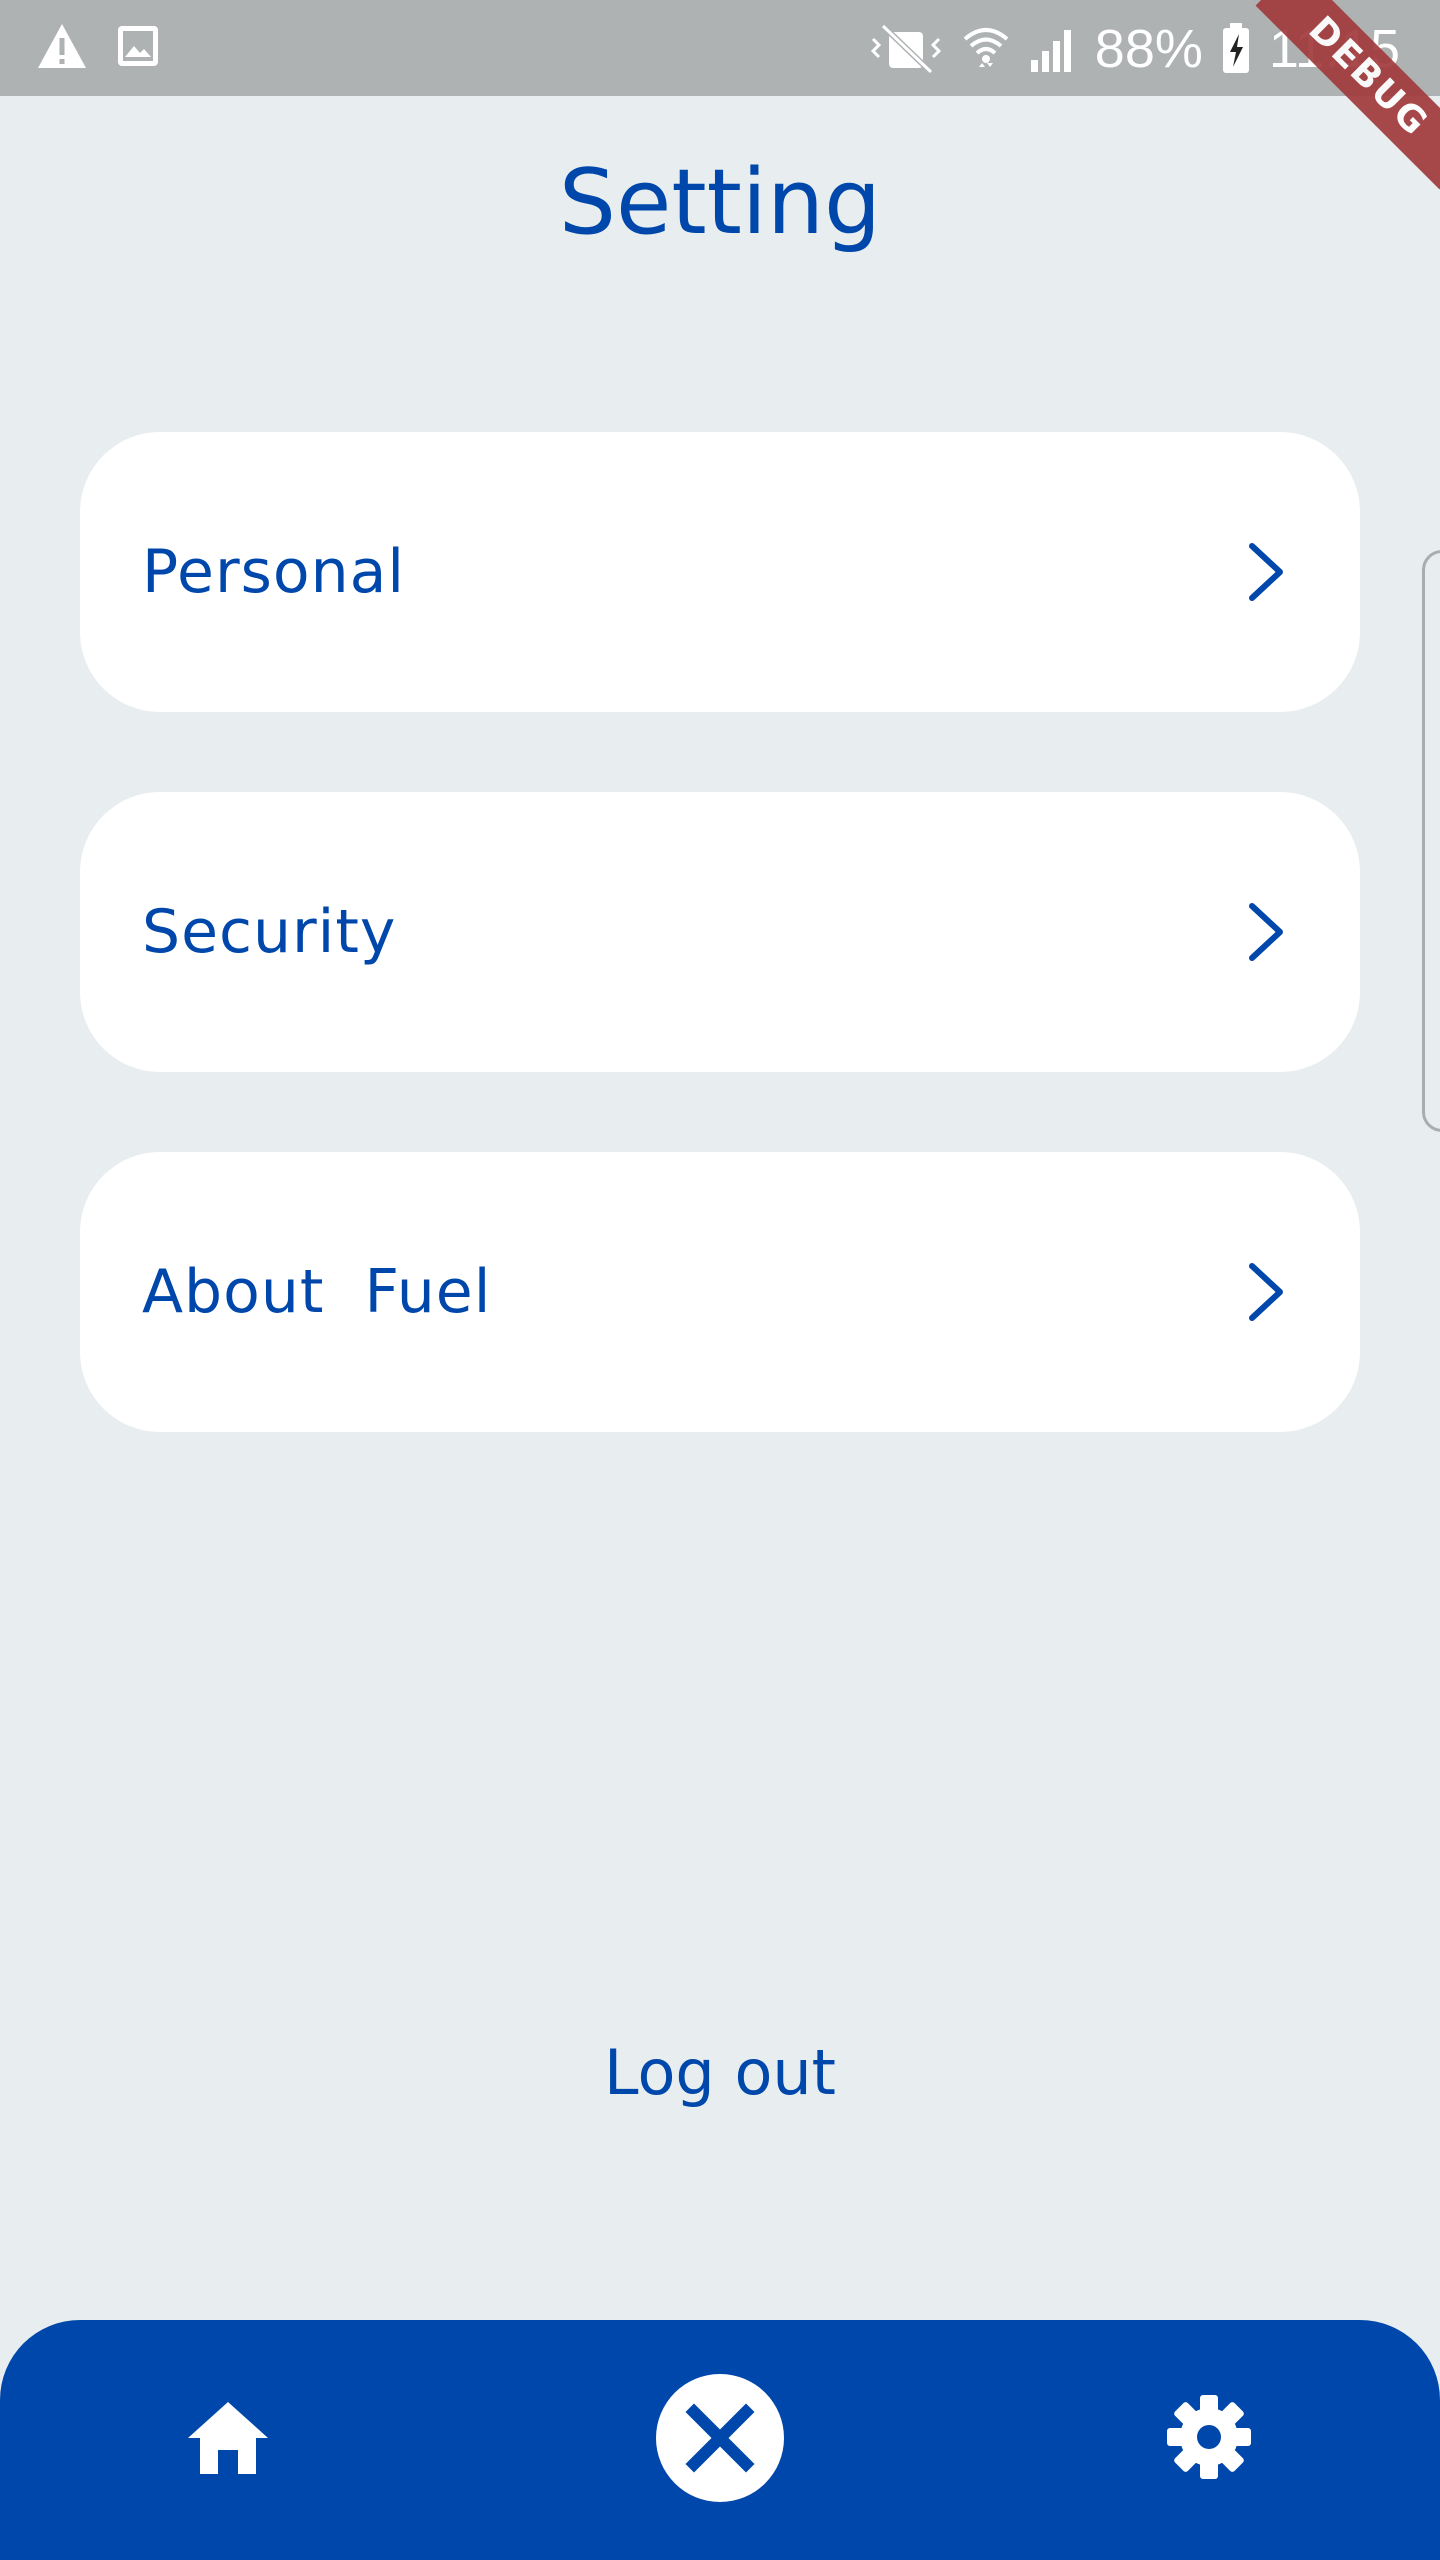 The height and width of the screenshot is (2560, 1440). What do you see at coordinates (720, 572) in the screenshot?
I see `settings-item-personal: Personal` at bounding box center [720, 572].